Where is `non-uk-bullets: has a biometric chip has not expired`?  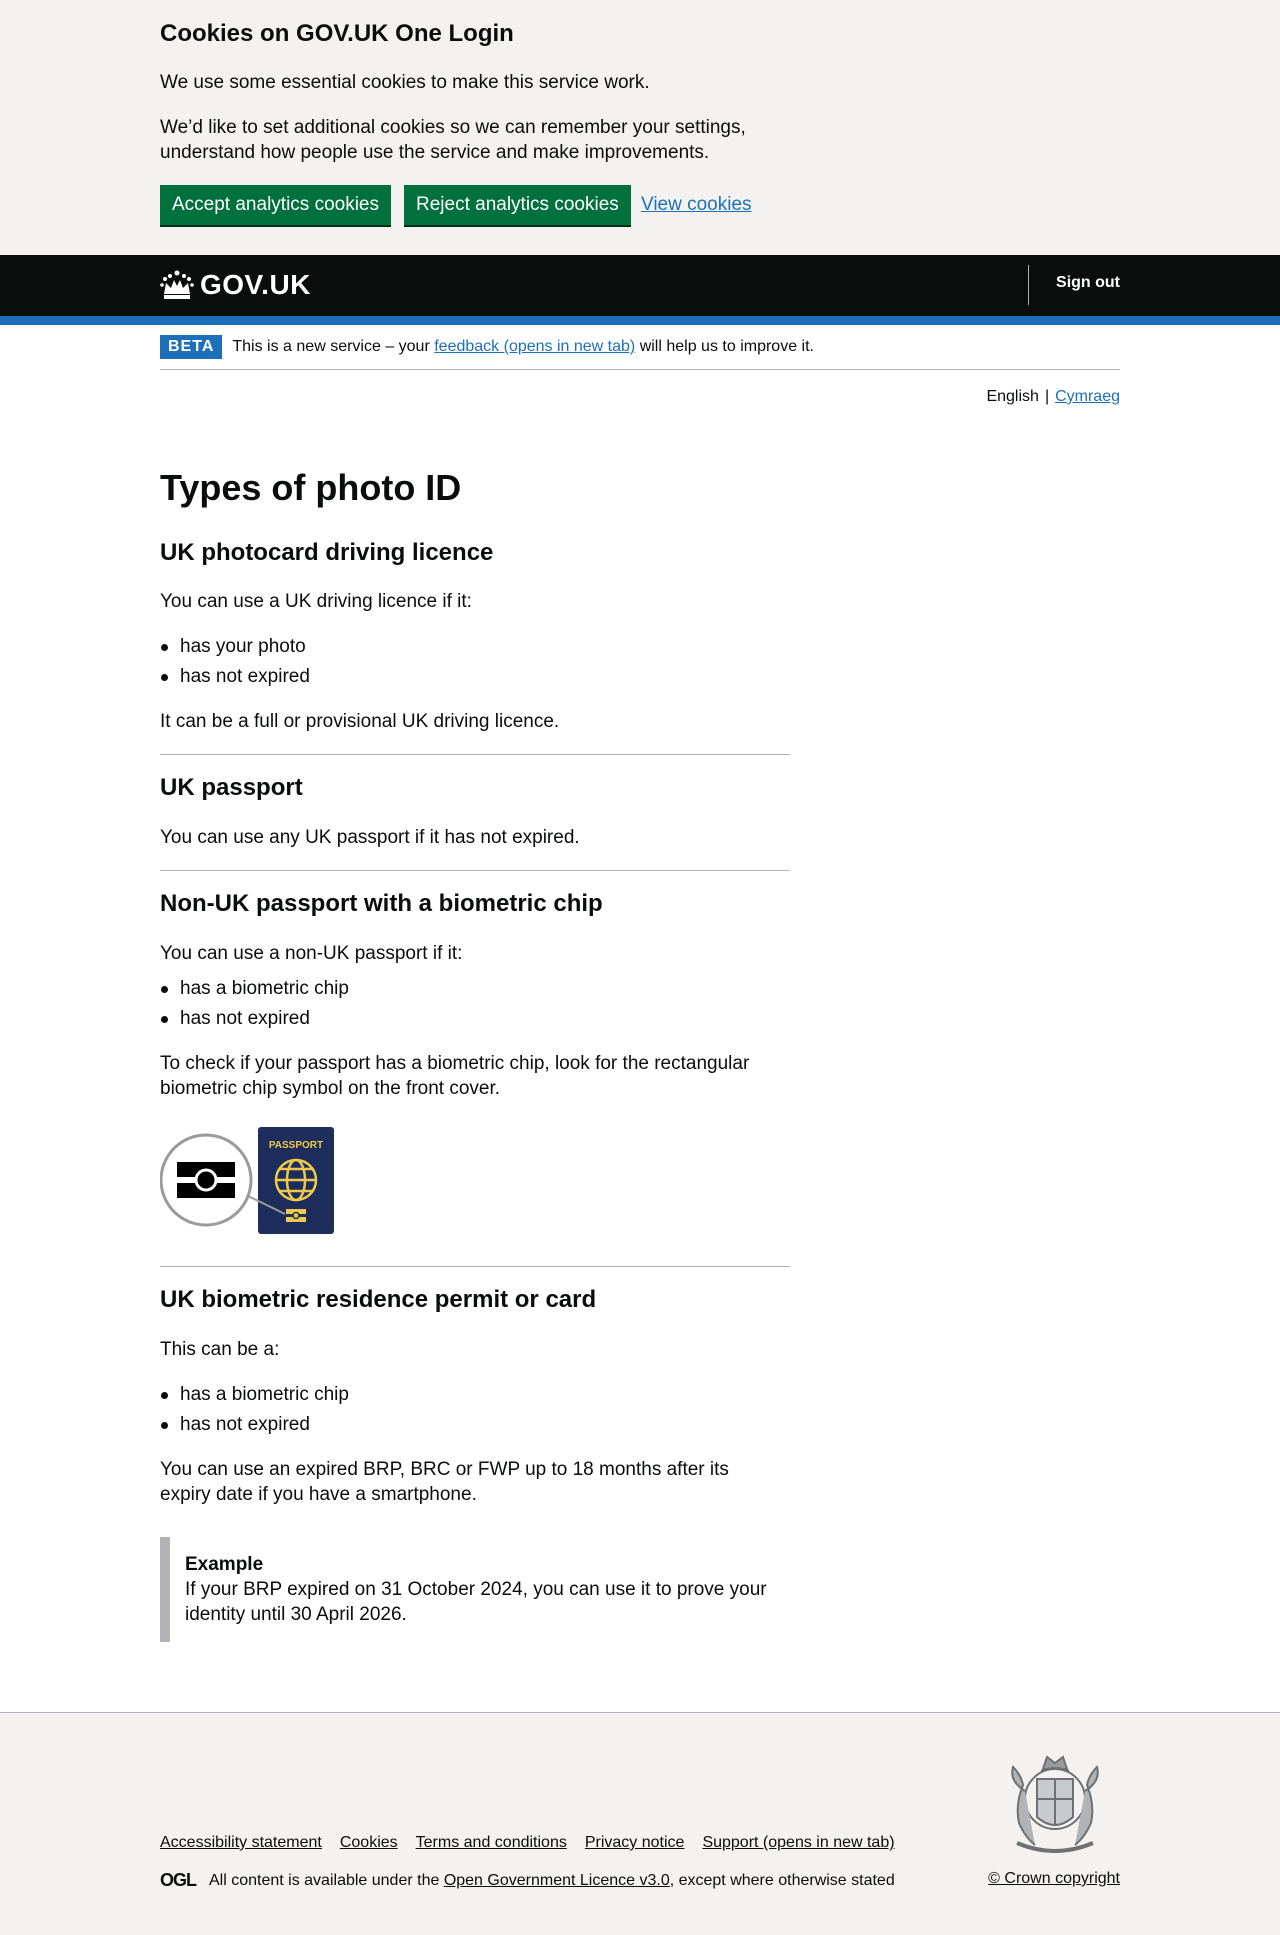
non-uk-bullets: has a biometric chip has not expired is located at coordinates (254, 1006).